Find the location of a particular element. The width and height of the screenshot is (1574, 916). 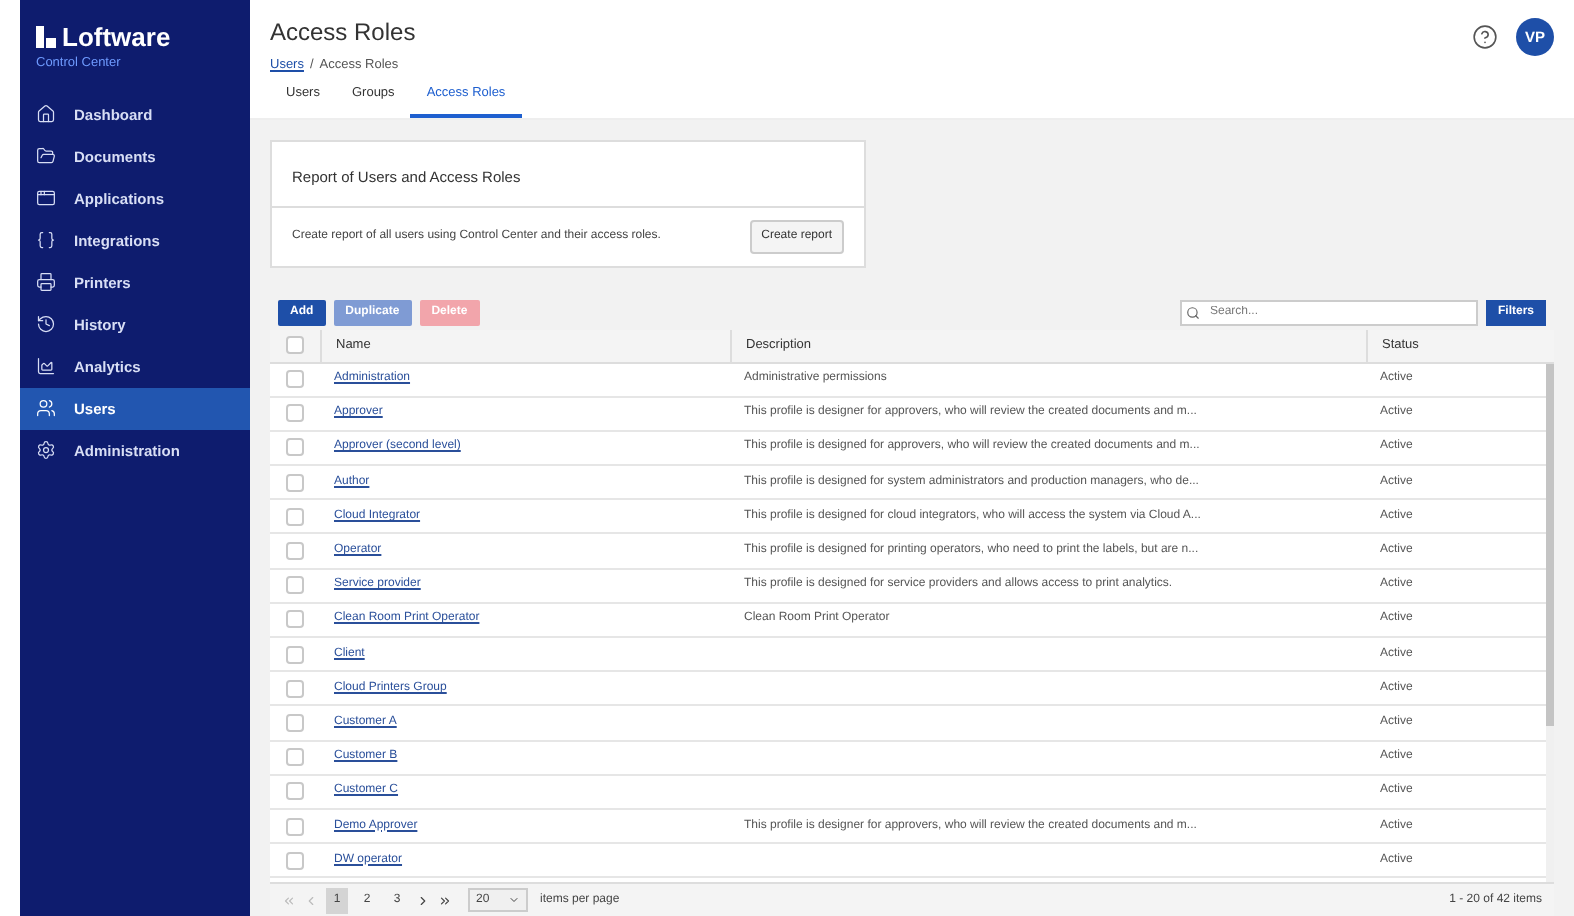

settings-icon is located at coordinates (46, 450).